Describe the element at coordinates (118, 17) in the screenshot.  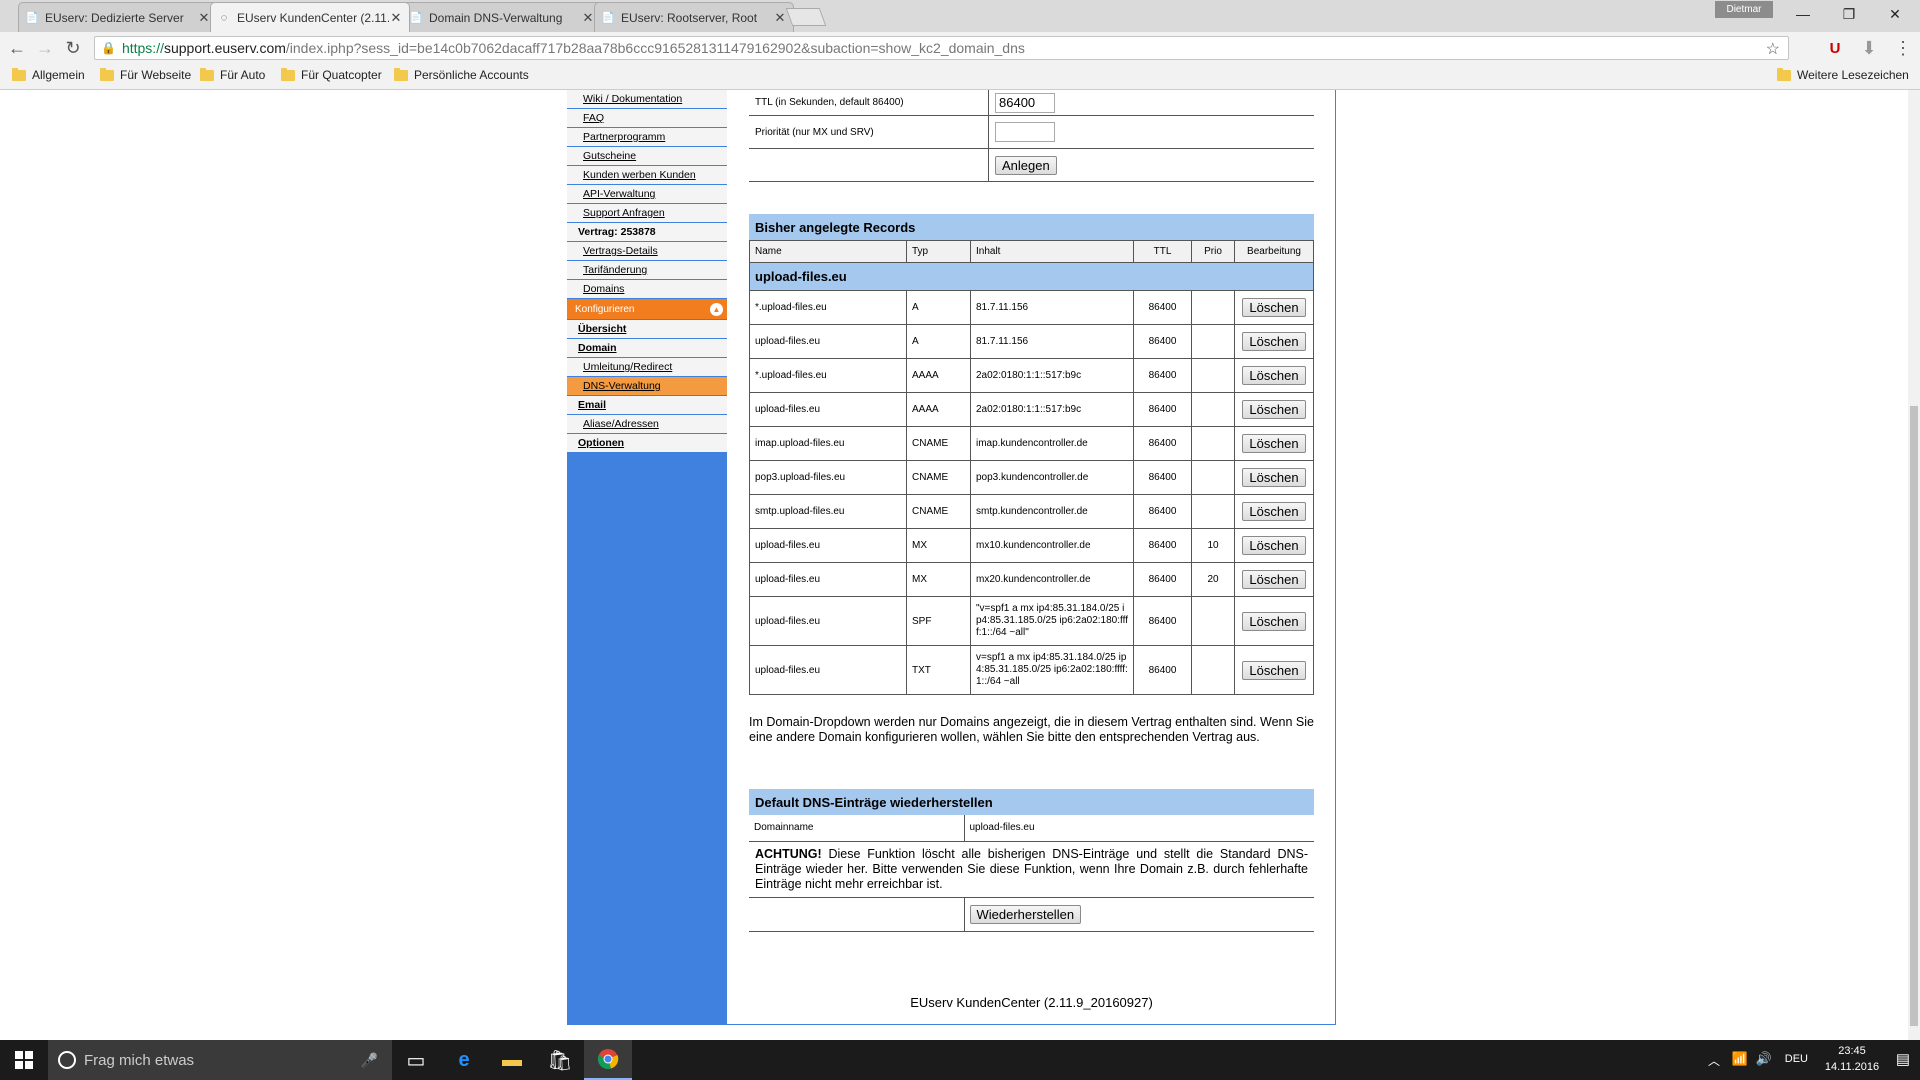
I see `browser-tab-1: 📄 EUserv: Dedizierte Server ✕` at that location.